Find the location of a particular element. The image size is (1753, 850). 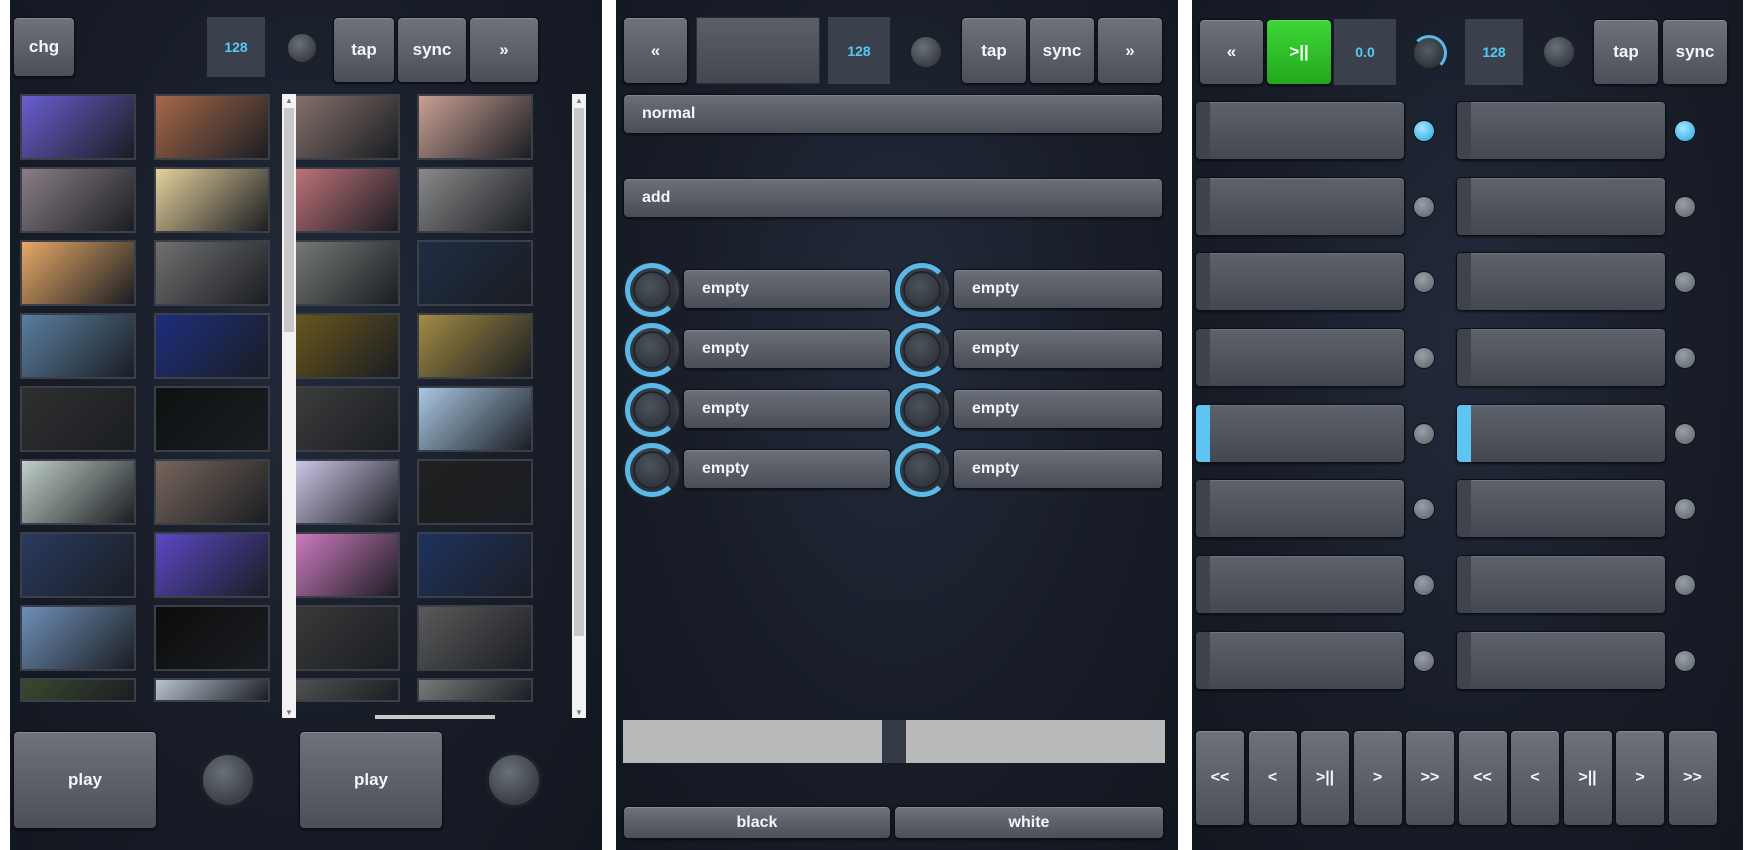

clip-grid-left-scrollbar: ▲ ▼ is located at coordinates (289, 406).